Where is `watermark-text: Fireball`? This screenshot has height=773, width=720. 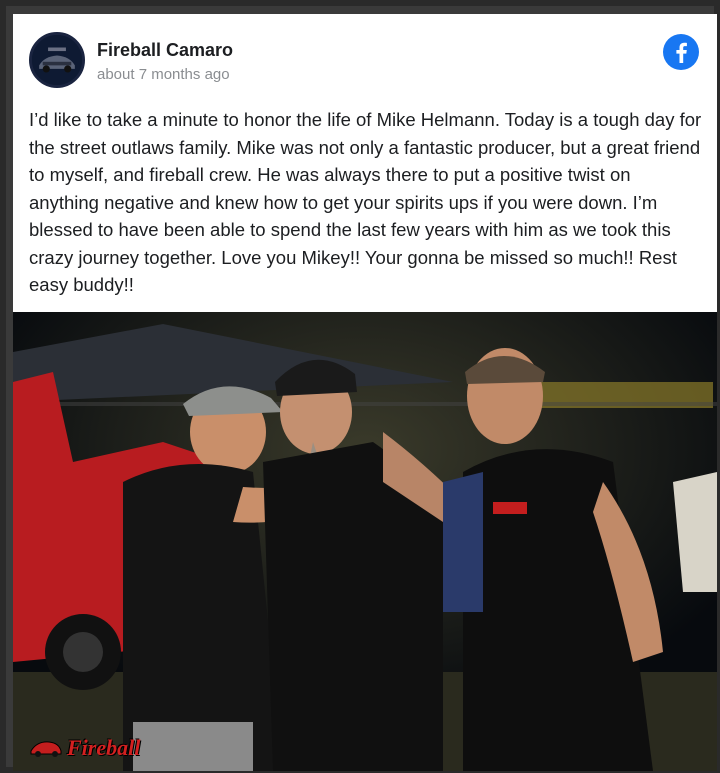 watermark-text: Fireball is located at coordinates (104, 747).